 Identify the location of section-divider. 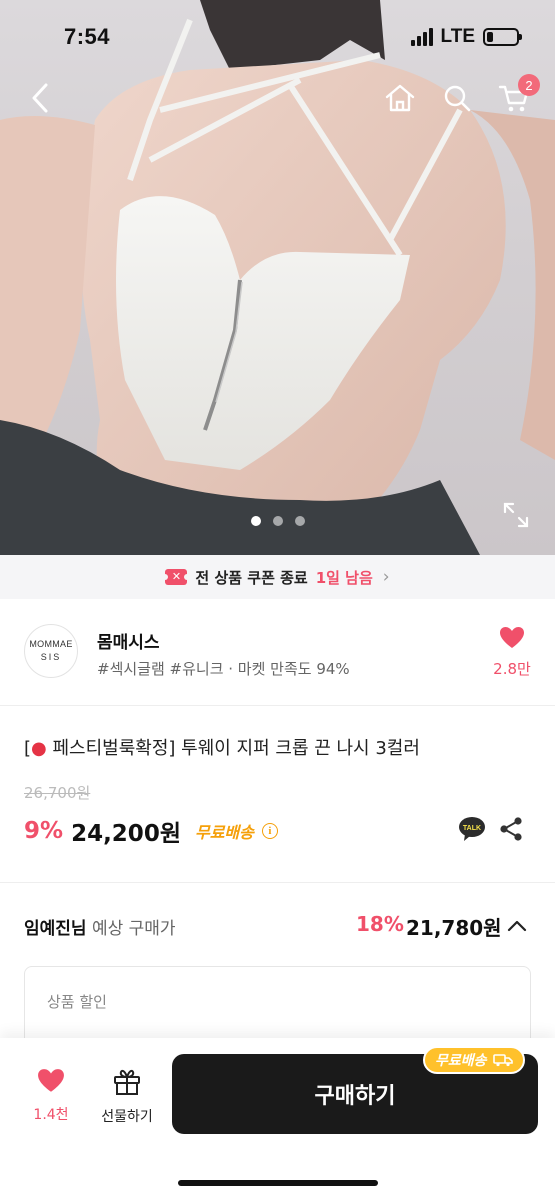
(277, 882).